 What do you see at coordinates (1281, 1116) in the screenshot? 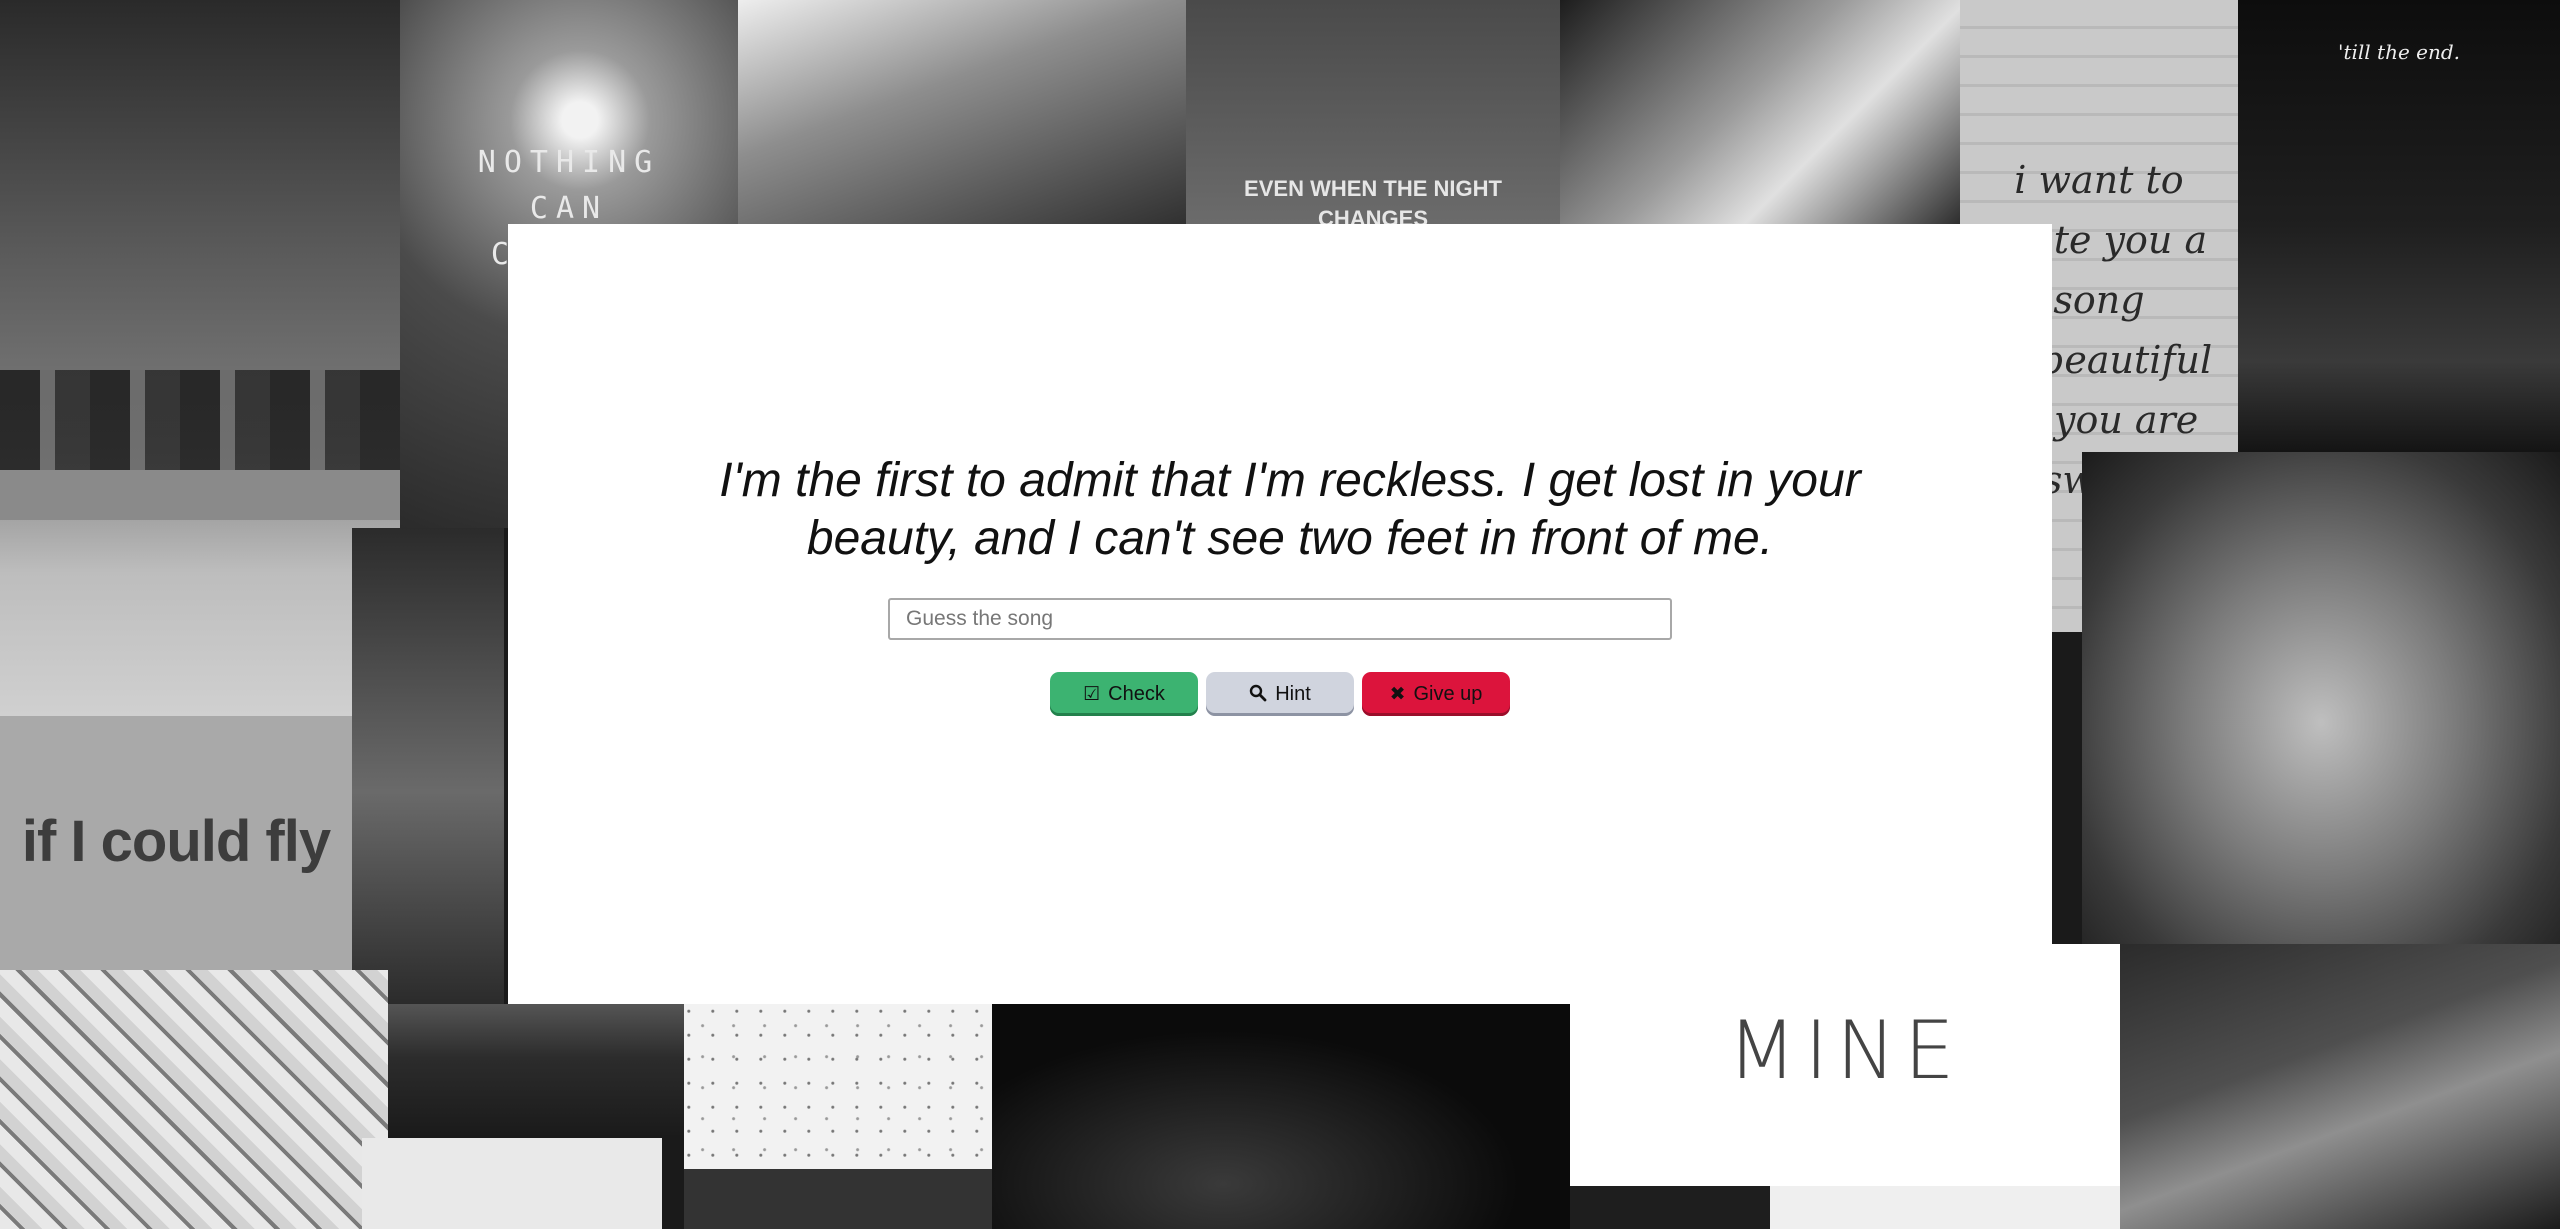
I see `crowd-photo` at bounding box center [1281, 1116].